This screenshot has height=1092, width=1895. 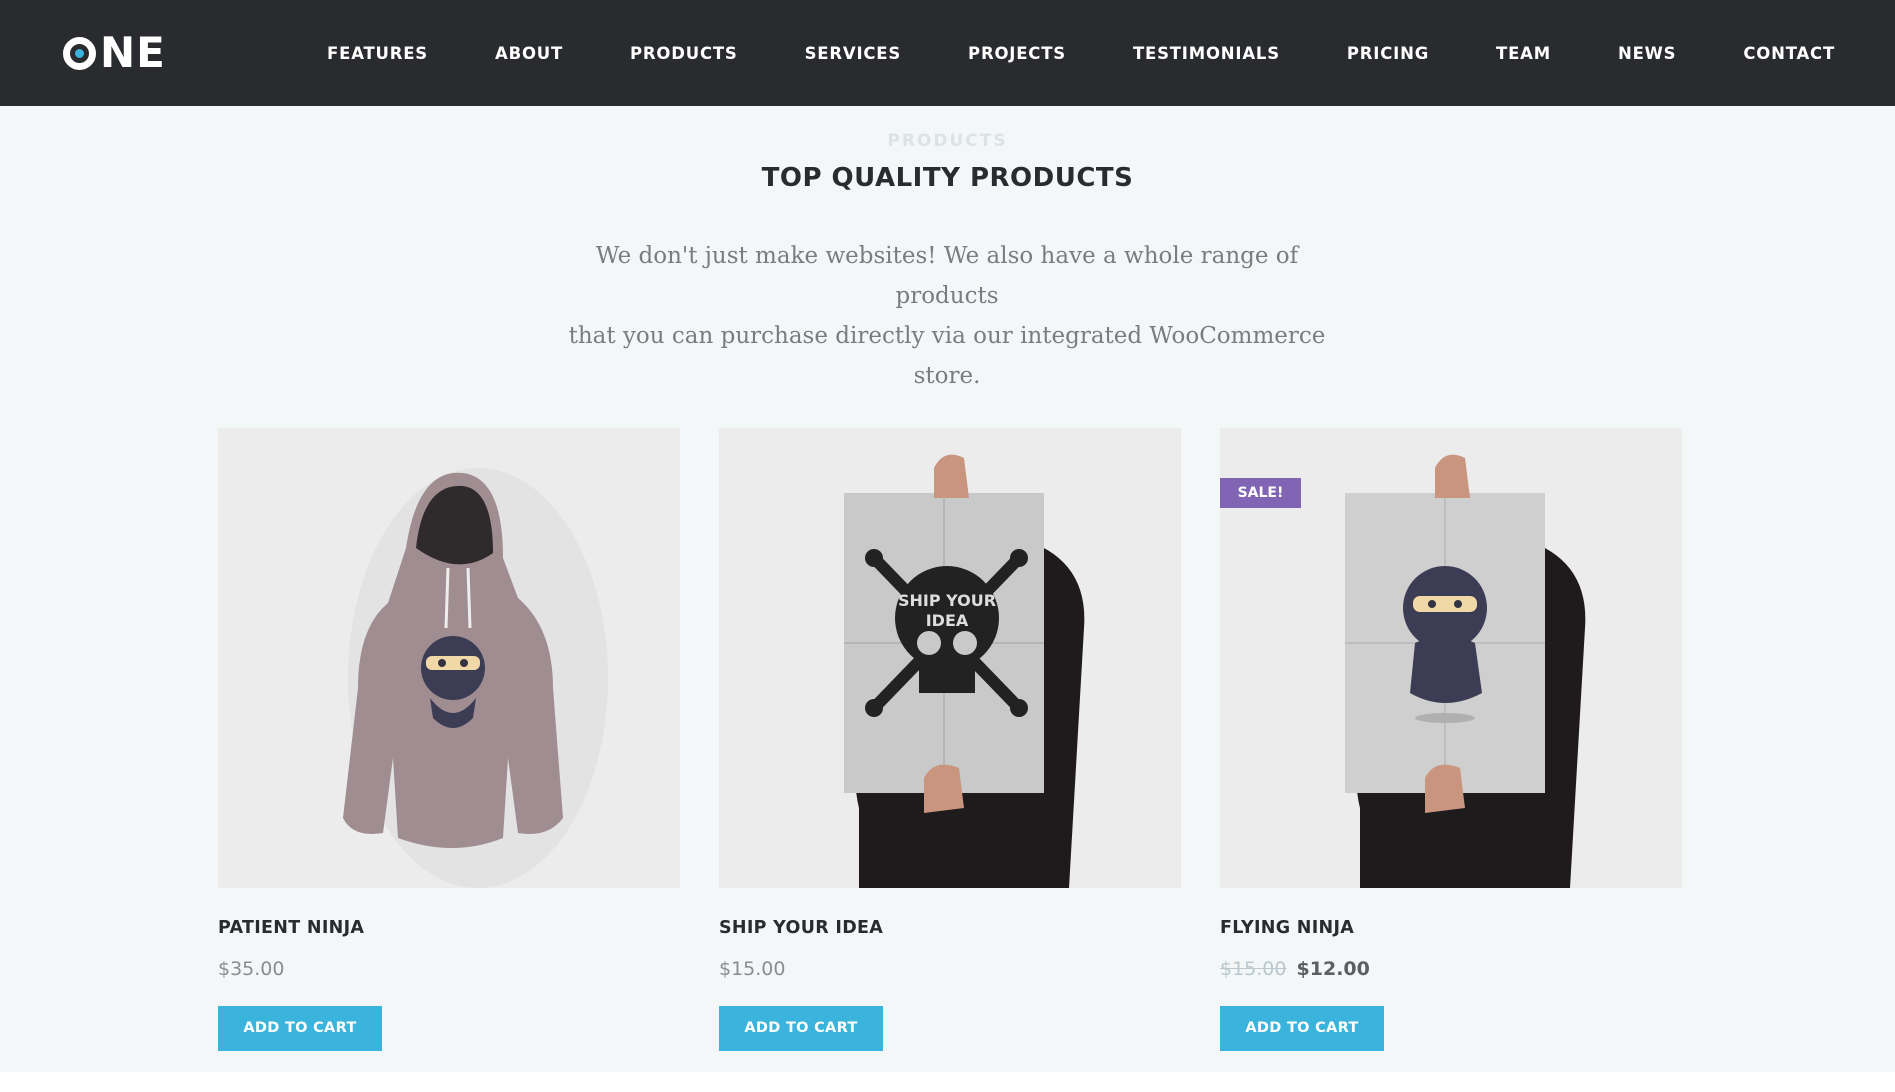 I want to click on product-image: SHIP YOUR IDEA, so click(x=950, y=658).